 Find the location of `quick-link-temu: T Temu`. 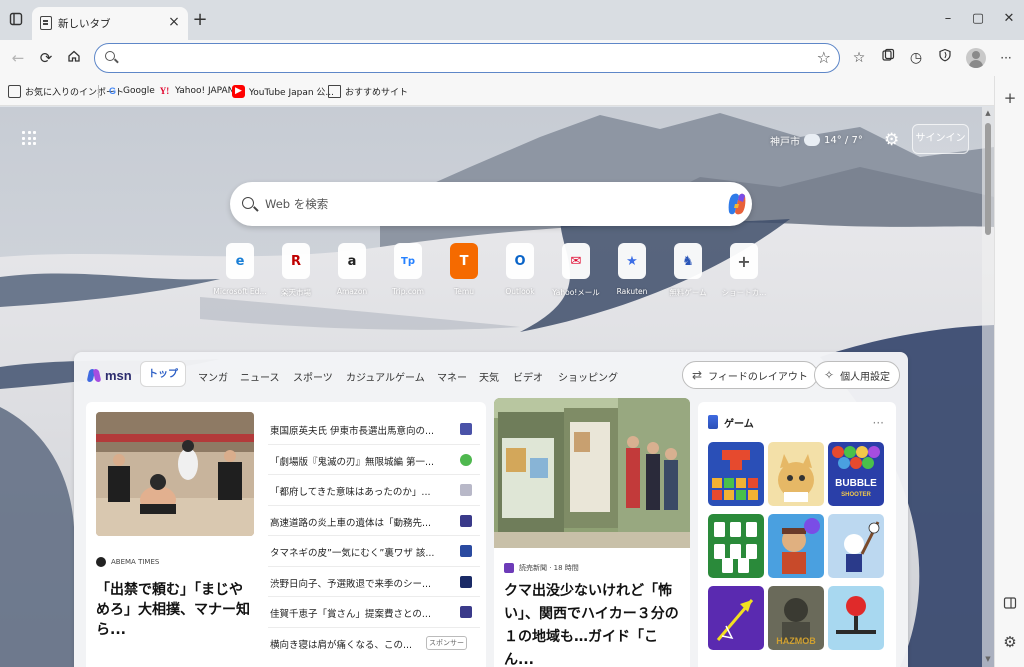

quick-link-temu: T Temu is located at coordinates (464, 272).